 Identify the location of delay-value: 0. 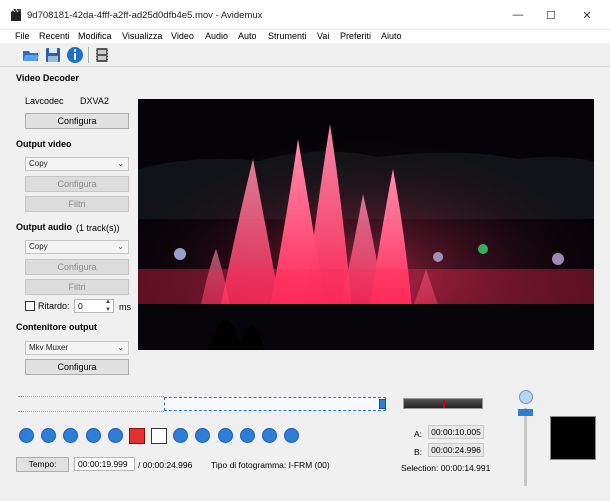
(80, 306).